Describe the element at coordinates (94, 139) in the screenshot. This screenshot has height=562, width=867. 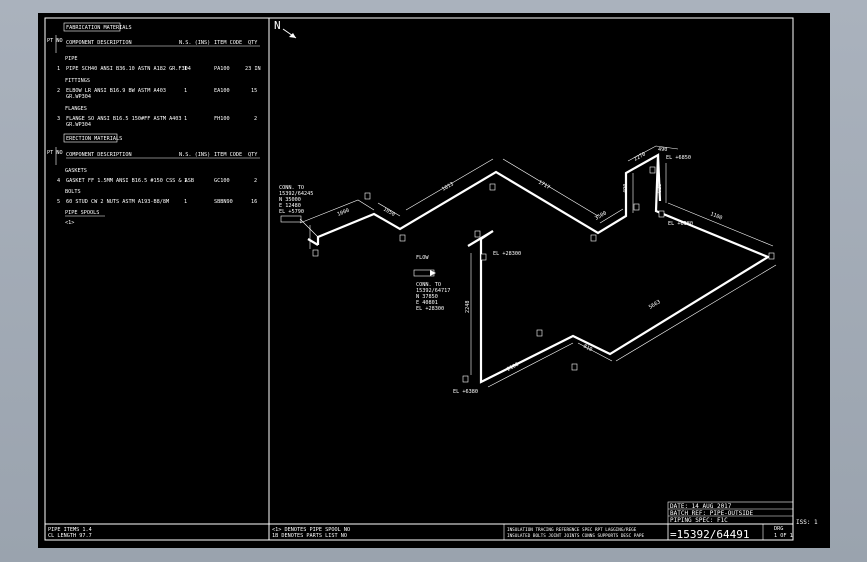
I see `erec-title: ERECTION MATERIALS` at that location.